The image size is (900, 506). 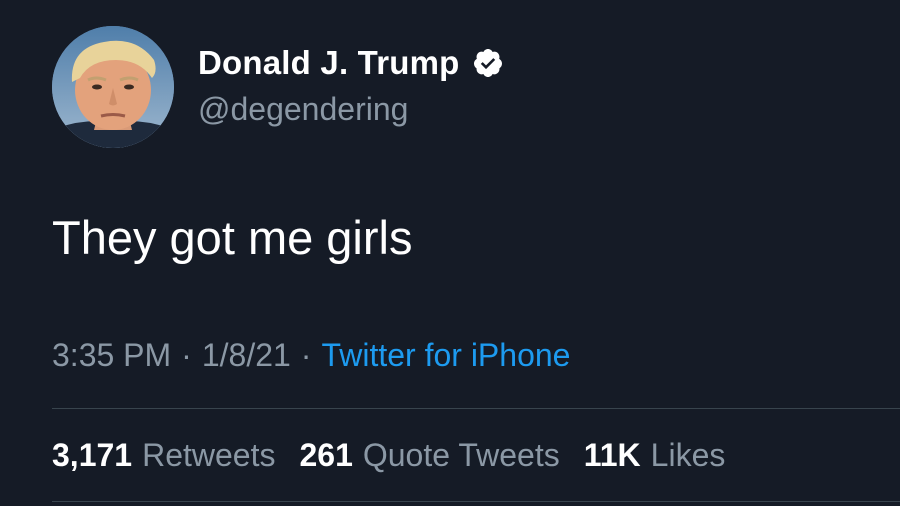 I want to click on author-display-name: Donald J. Trump, so click(x=329, y=63).